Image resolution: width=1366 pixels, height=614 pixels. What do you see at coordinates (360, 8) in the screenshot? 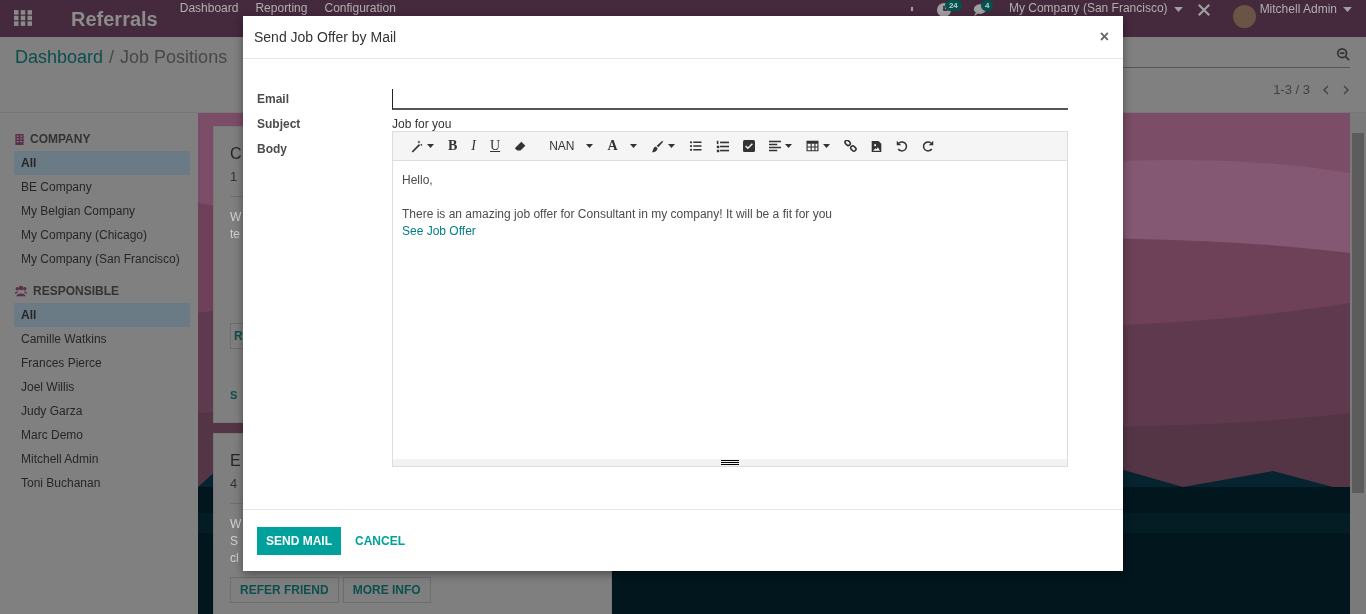
I see `menu-item: Configuration` at bounding box center [360, 8].